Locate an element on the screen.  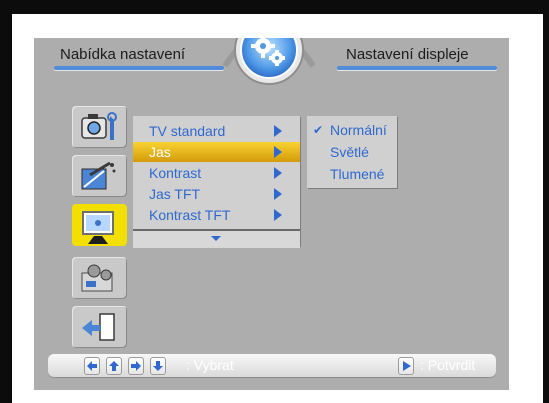
submenu-item-normalni: ✔ Normální is located at coordinates (352, 131).